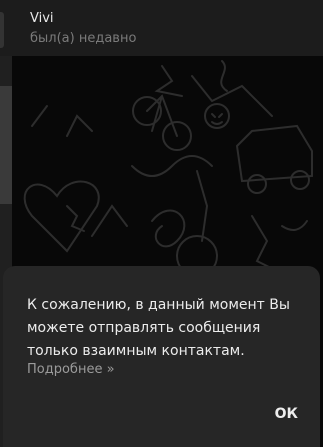 Image resolution: width=323 pixels, height=447 pixels. Describe the element at coordinates (2, 30) in the screenshot. I see `back-edge-indicator` at that location.